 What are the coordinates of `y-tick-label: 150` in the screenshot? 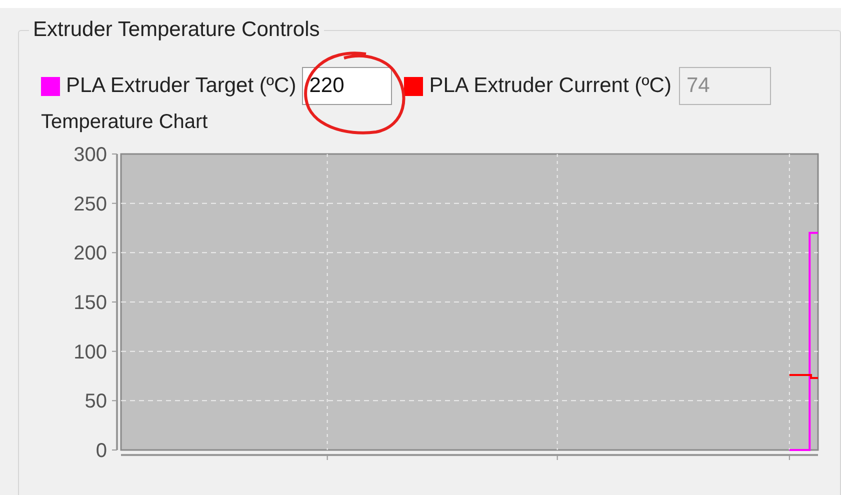 It's located at (90, 303).